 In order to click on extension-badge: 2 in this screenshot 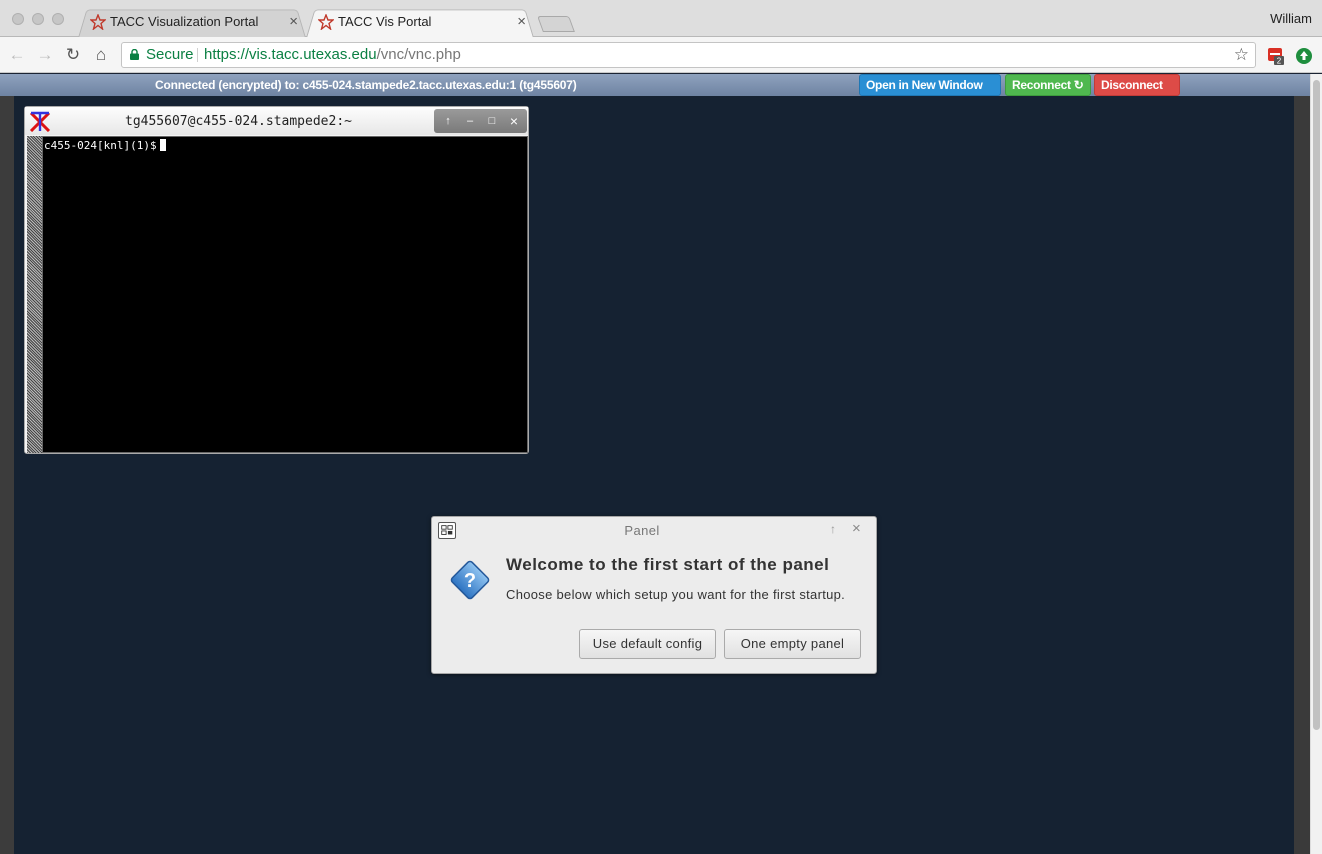, I will do `click(1279, 61)`.